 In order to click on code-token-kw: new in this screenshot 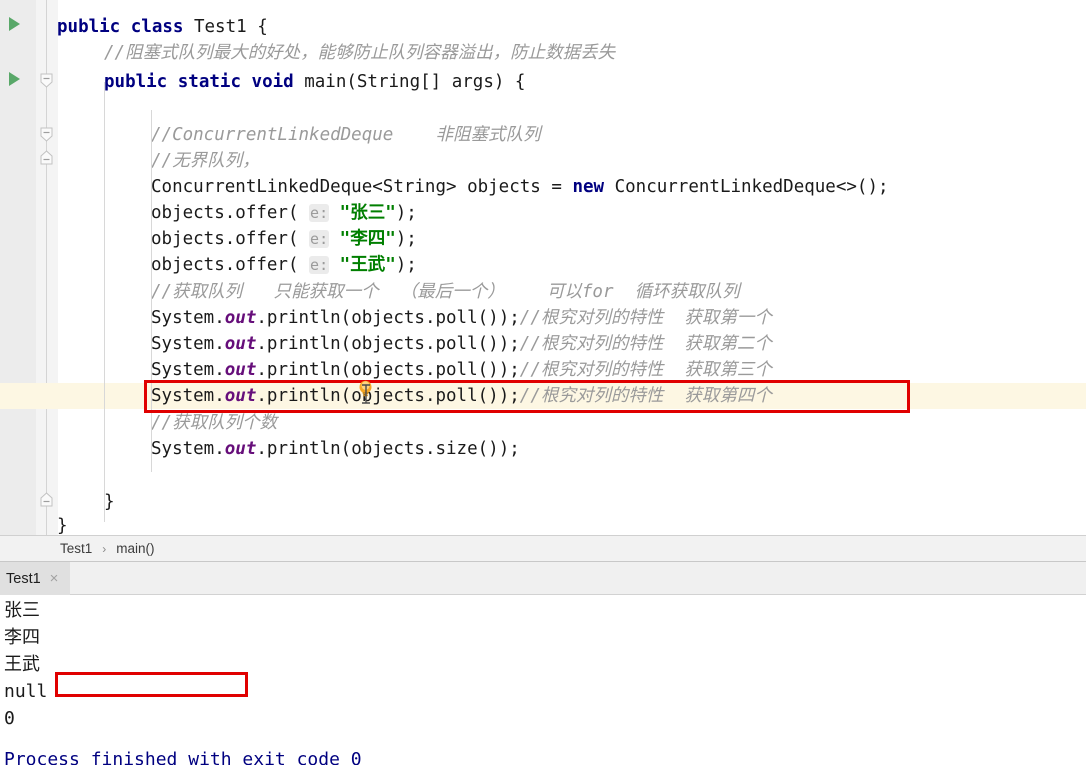, I will do `click(593, 187)`.